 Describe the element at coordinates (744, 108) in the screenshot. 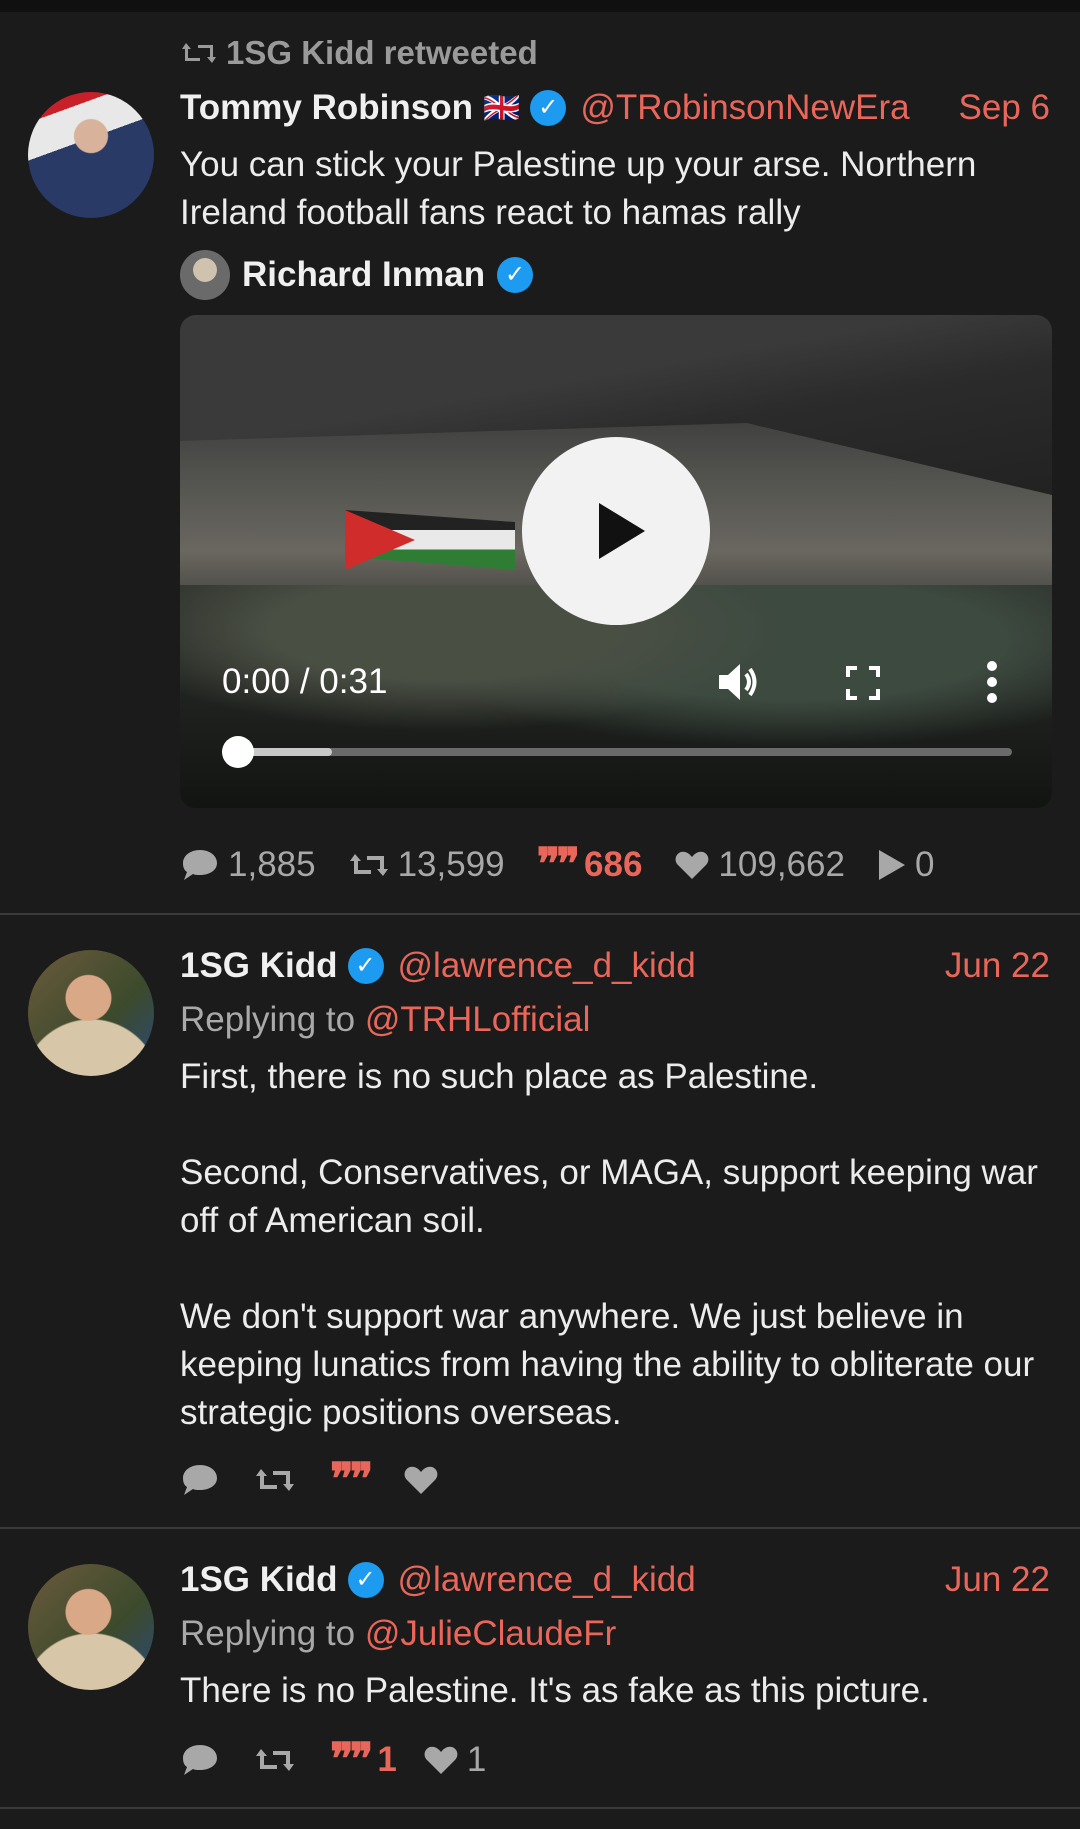

I see `author-handle: @TRobinsonNewEra` at that location.